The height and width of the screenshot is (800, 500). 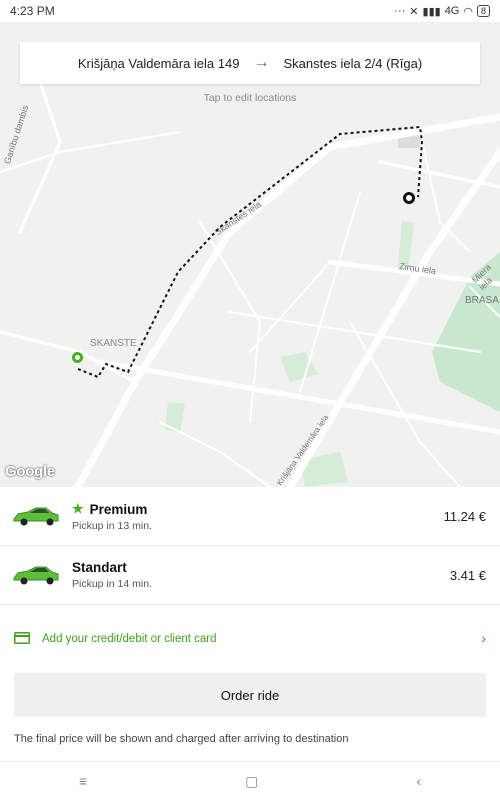 I want to click on ride-info: Standart Pickup in 14 min., so click(x=112, y=575).